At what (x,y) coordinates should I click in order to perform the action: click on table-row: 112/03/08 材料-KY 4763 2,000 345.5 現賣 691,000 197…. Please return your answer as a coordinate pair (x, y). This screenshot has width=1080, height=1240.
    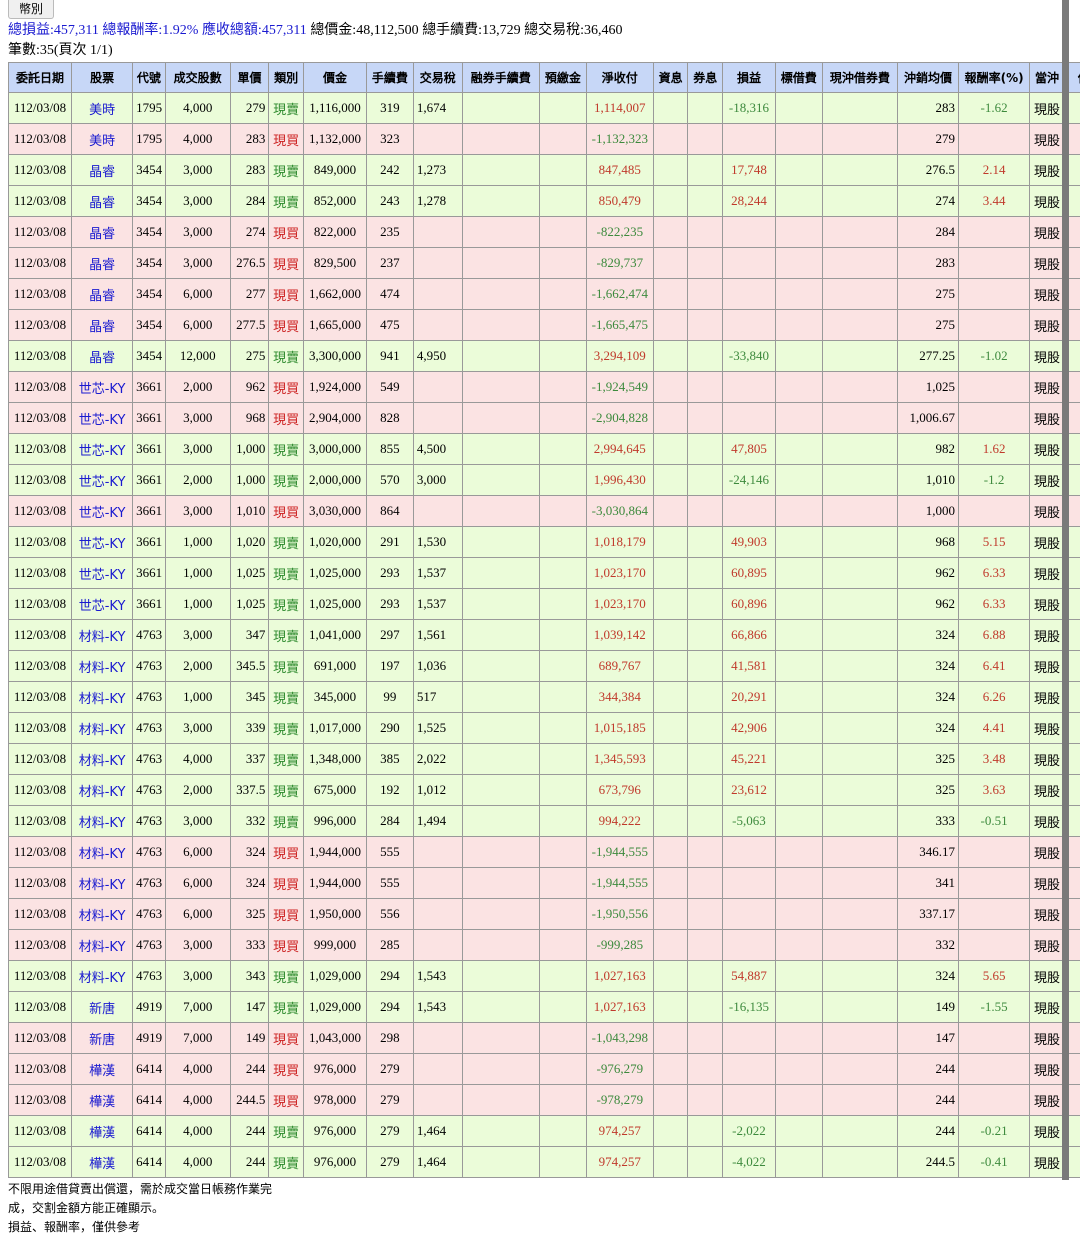
    Looking at the image, I should click on (544, 666).